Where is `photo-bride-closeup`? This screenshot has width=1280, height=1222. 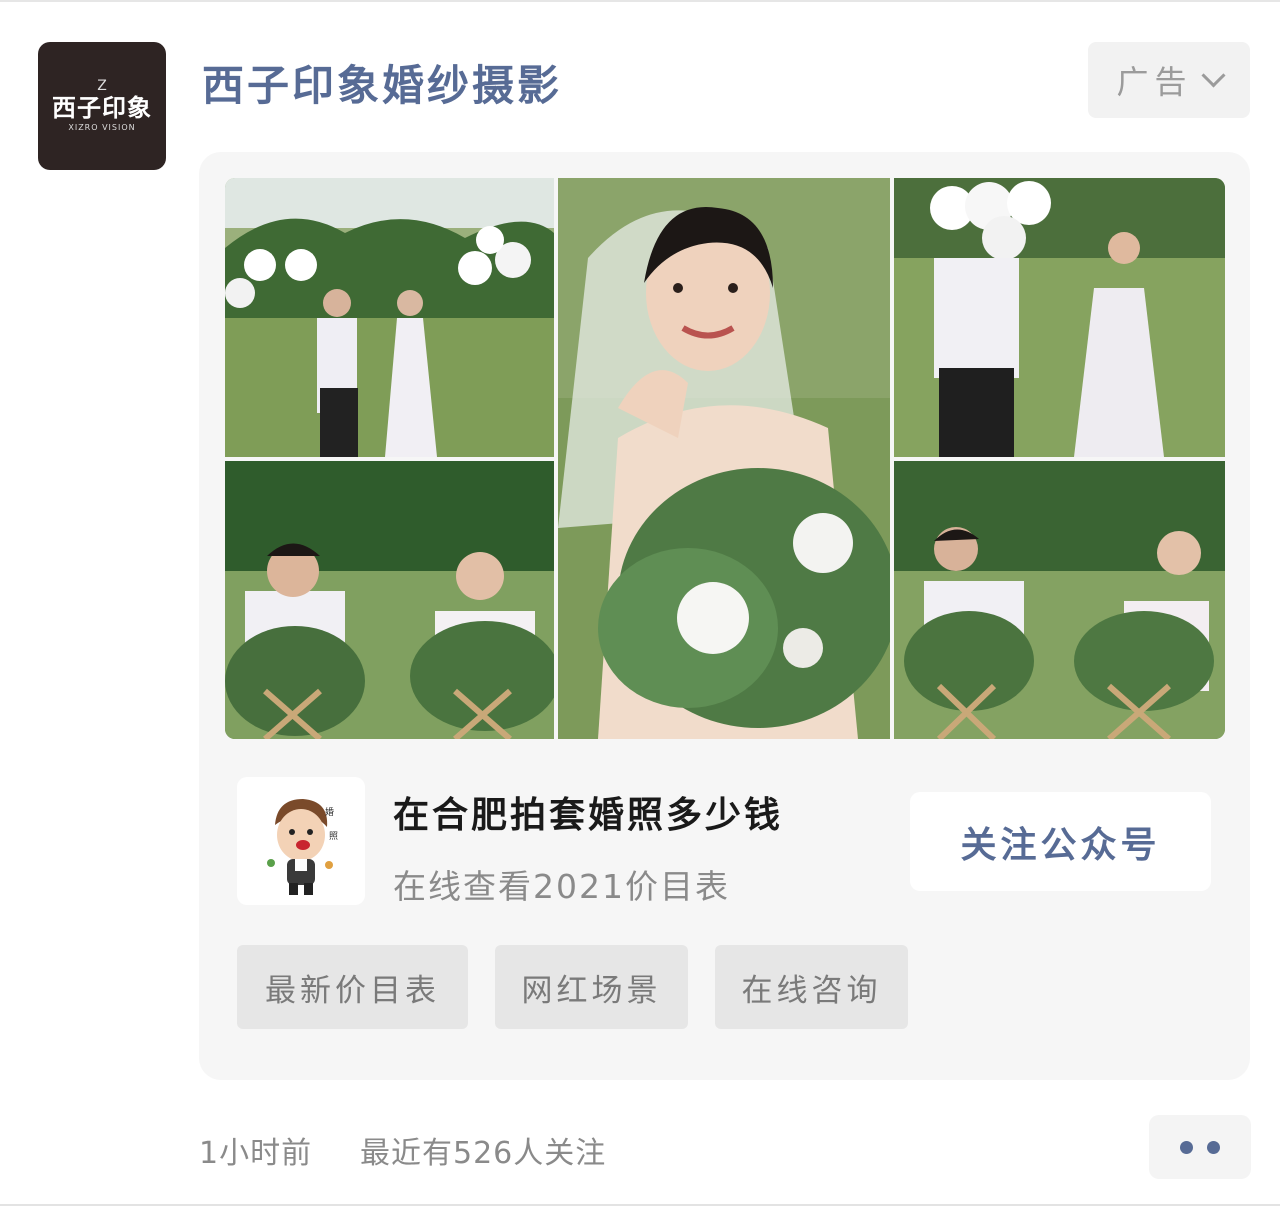
photo-bride-closeup is located at coordinates (724, 458).